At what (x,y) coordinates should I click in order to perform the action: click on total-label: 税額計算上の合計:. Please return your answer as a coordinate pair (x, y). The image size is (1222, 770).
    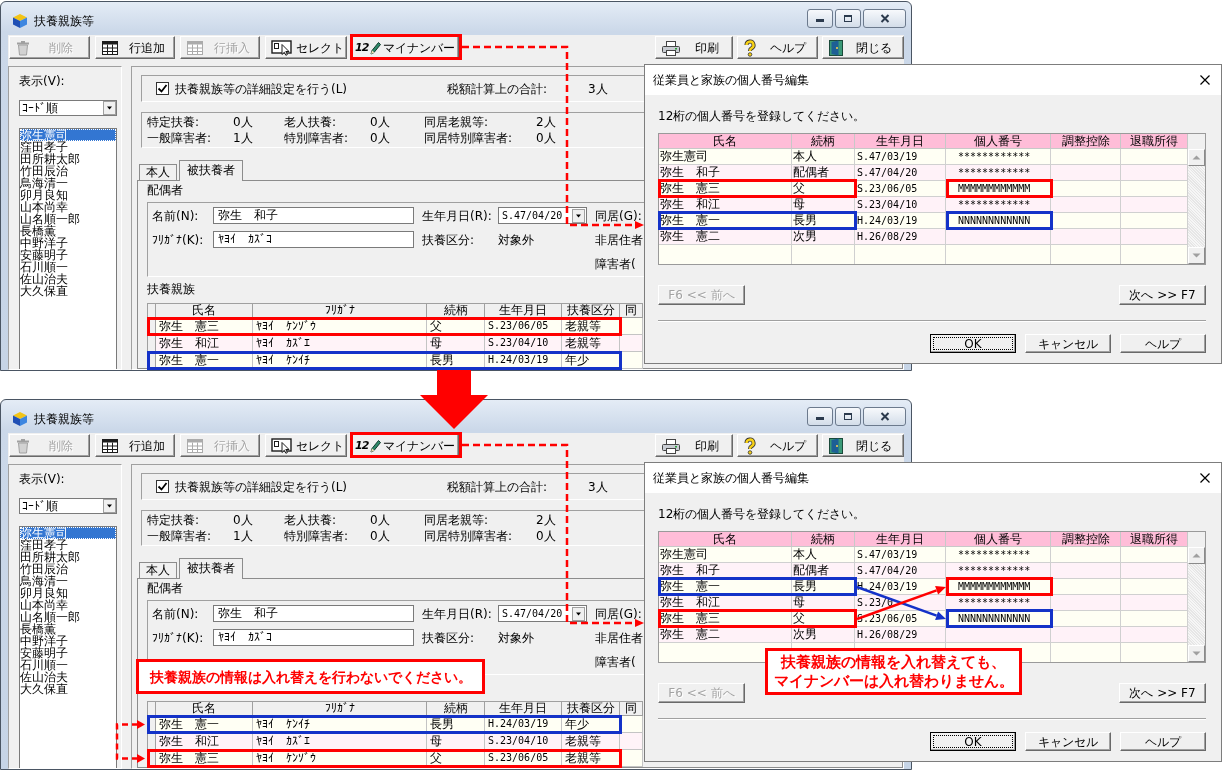
    Looking at the image, I should click on (497, 486).